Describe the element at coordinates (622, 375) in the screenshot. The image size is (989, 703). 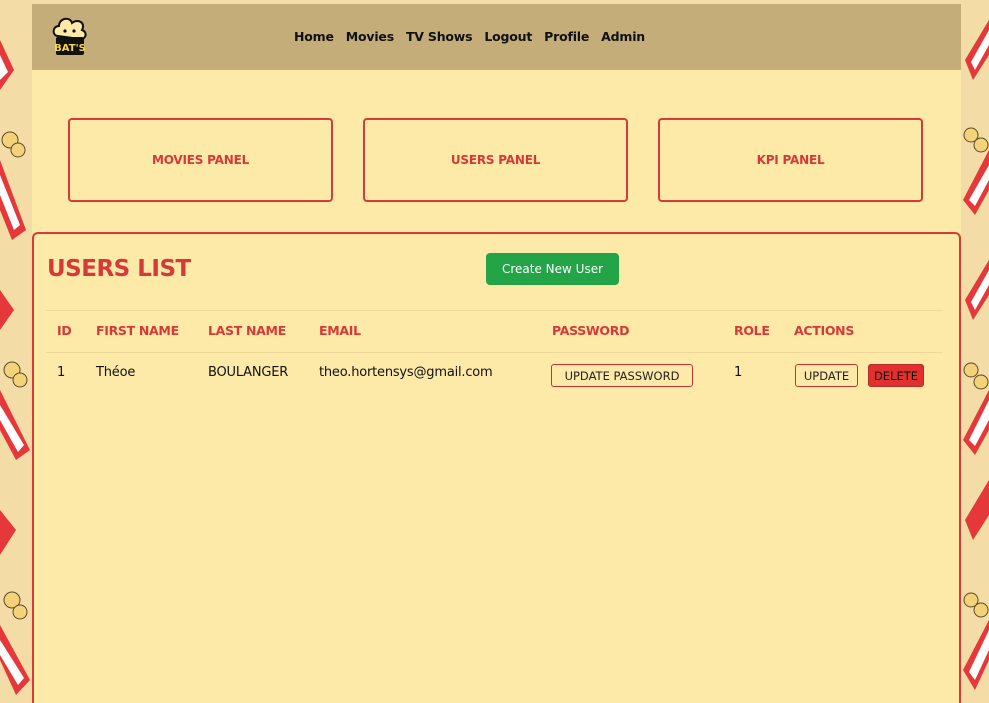
I see `update-password-button: UPDATE PASSWORD` at that location.